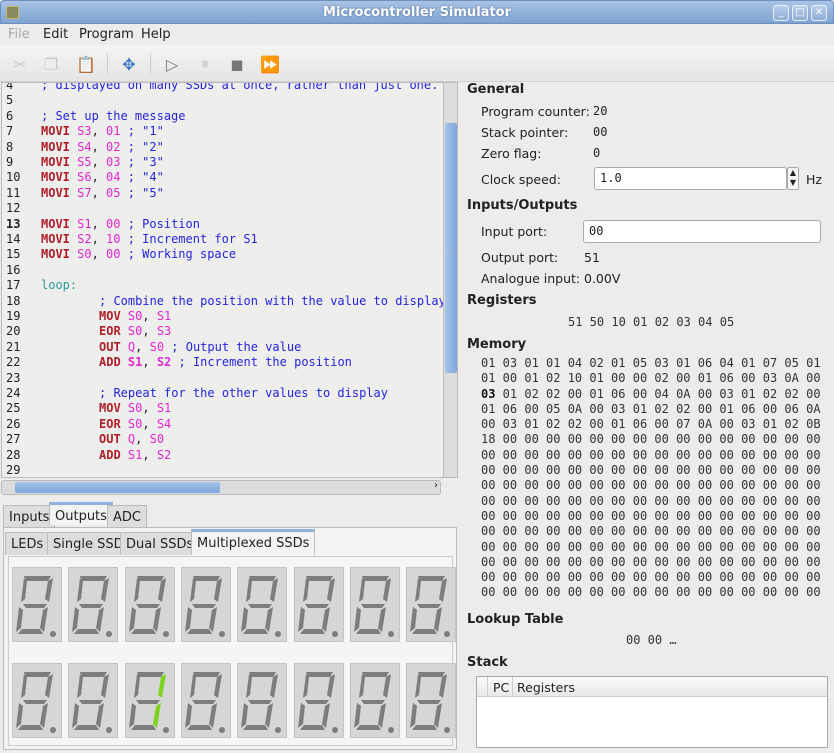 The width and height of the screenshot is (834, 753). I want to click on move-icon: ✥, so click(129, 64).